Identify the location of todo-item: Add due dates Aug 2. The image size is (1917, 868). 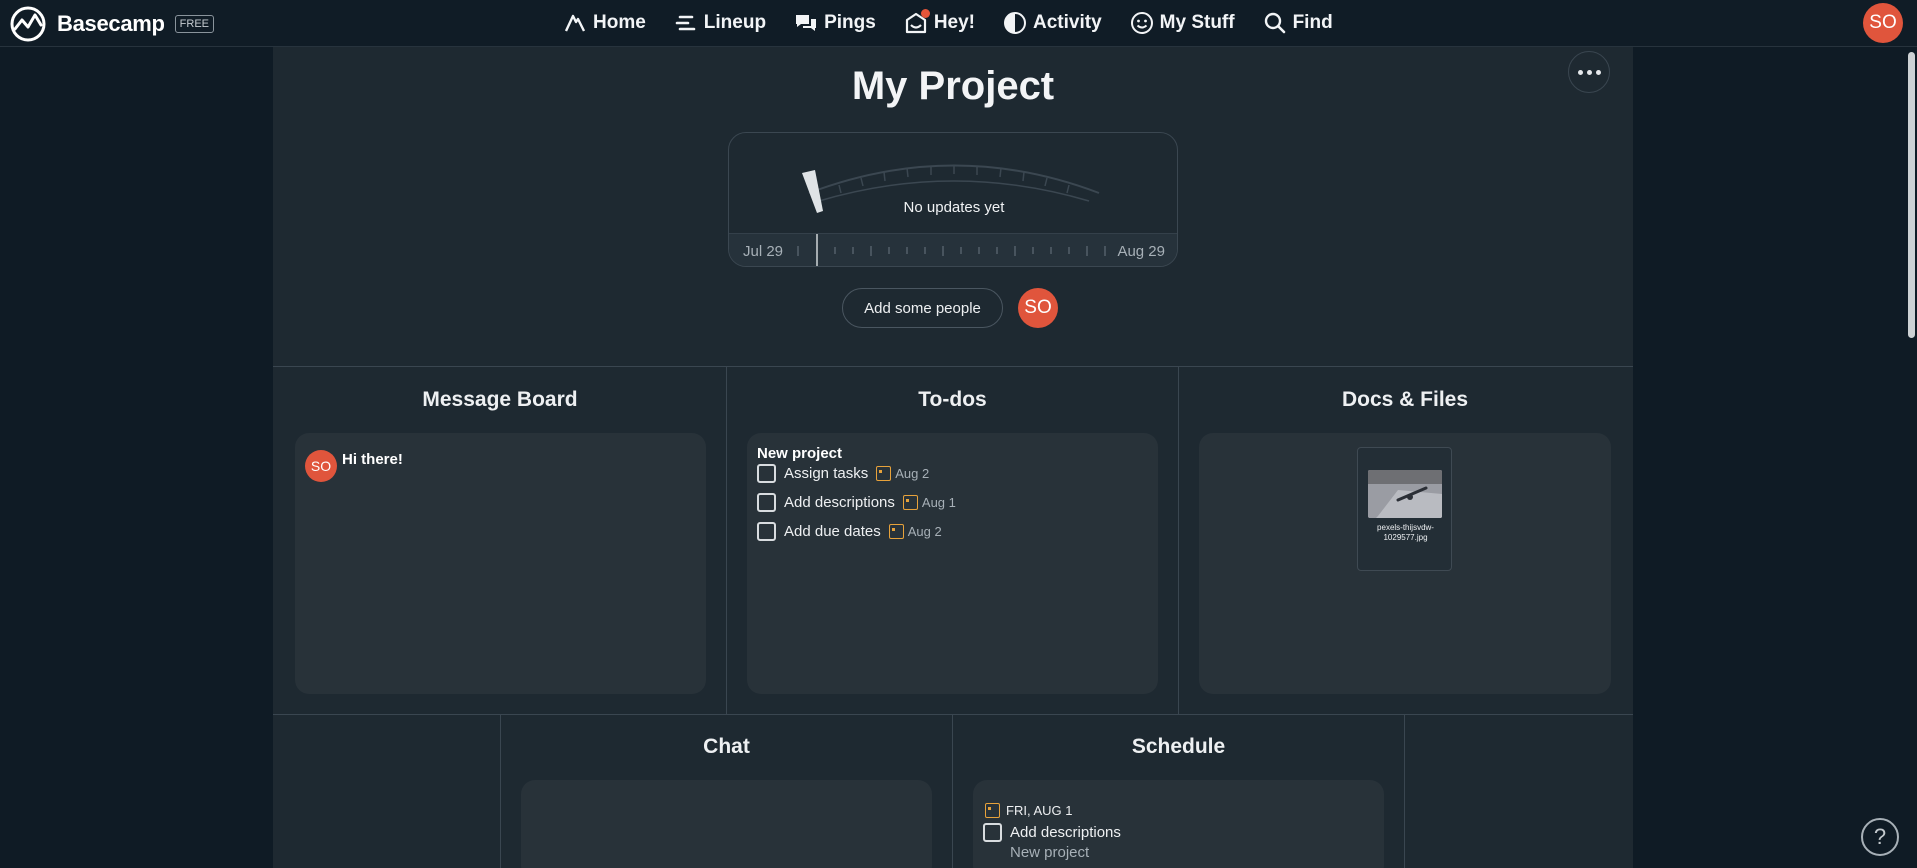
(849, 531).